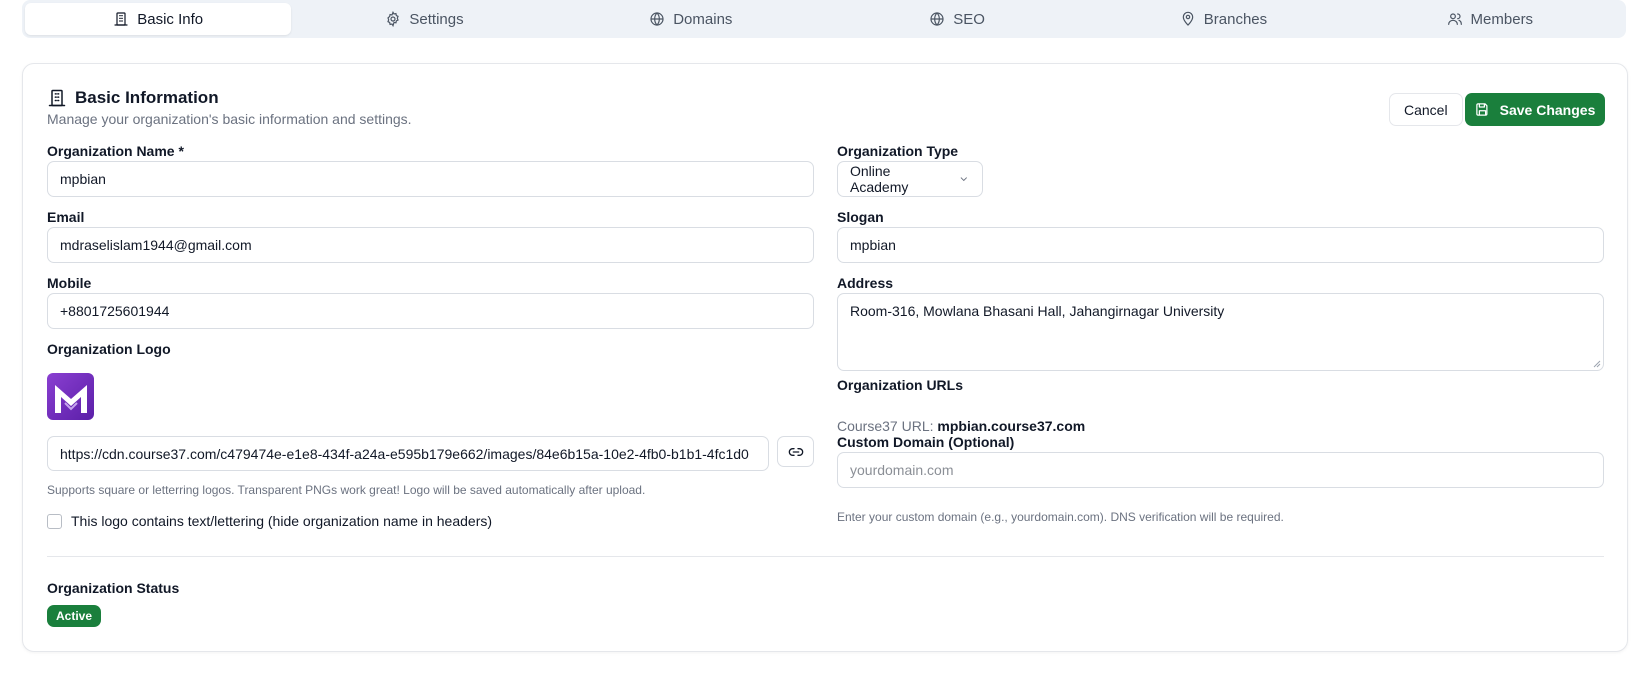 This screenshot has height=693, width=1652. Describe the element at coordinates (393, 19) in the screenshot. I see `gear-icon` at that location.